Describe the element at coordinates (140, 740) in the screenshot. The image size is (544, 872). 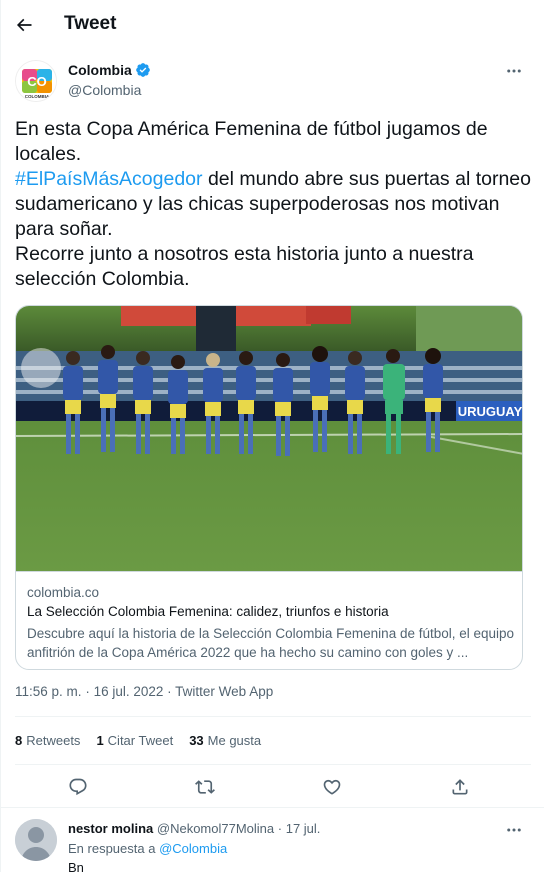
I see `quote-label: Citar Tweet` at that location.